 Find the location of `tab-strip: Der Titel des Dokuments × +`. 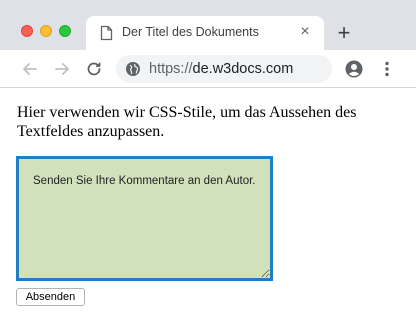

tab-strip: Der Titel des Dokuments × + is located at coordinates (208, 25).